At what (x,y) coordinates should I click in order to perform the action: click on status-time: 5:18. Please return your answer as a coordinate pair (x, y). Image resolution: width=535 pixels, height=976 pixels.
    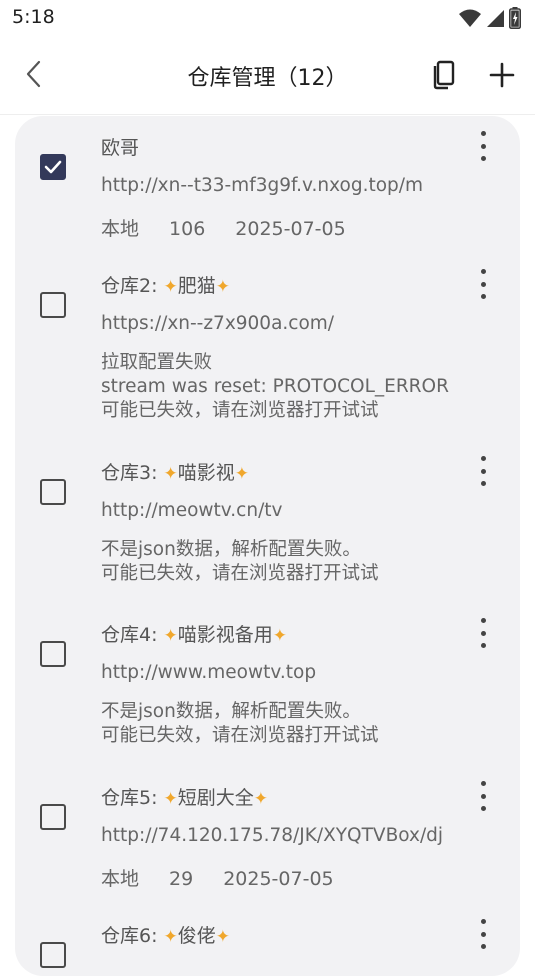
    Looking at the image, I should click on (33, 17).